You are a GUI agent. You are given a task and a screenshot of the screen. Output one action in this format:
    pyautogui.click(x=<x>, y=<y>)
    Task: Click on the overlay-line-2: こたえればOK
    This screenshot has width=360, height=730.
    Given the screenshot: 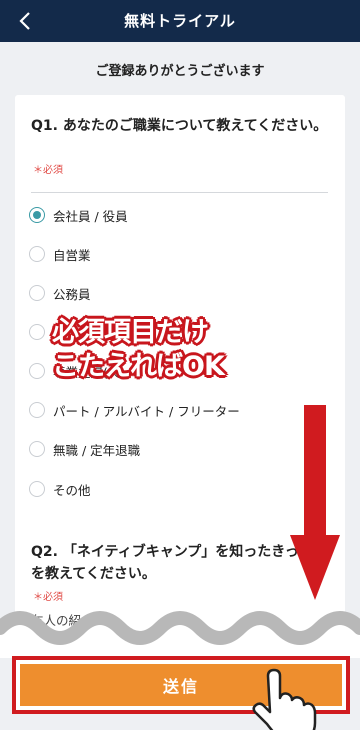 What is the action you would take?
    pyautogui.click(x=138, y=366)
    